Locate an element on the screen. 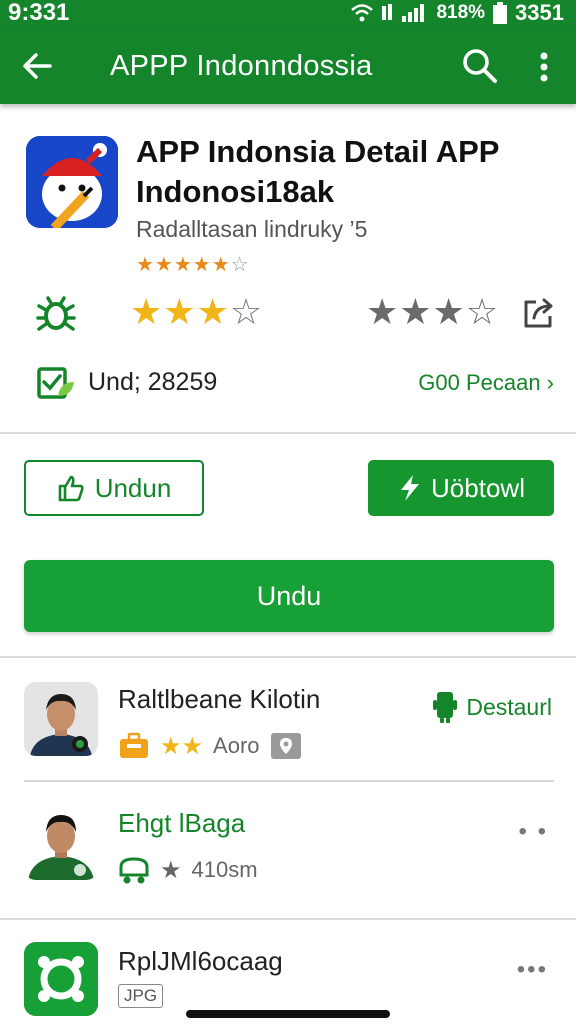 The width and height of the screenshot is (576, 1024). list-item-meta: ★ 410sm is located at coordinates (188, 870).